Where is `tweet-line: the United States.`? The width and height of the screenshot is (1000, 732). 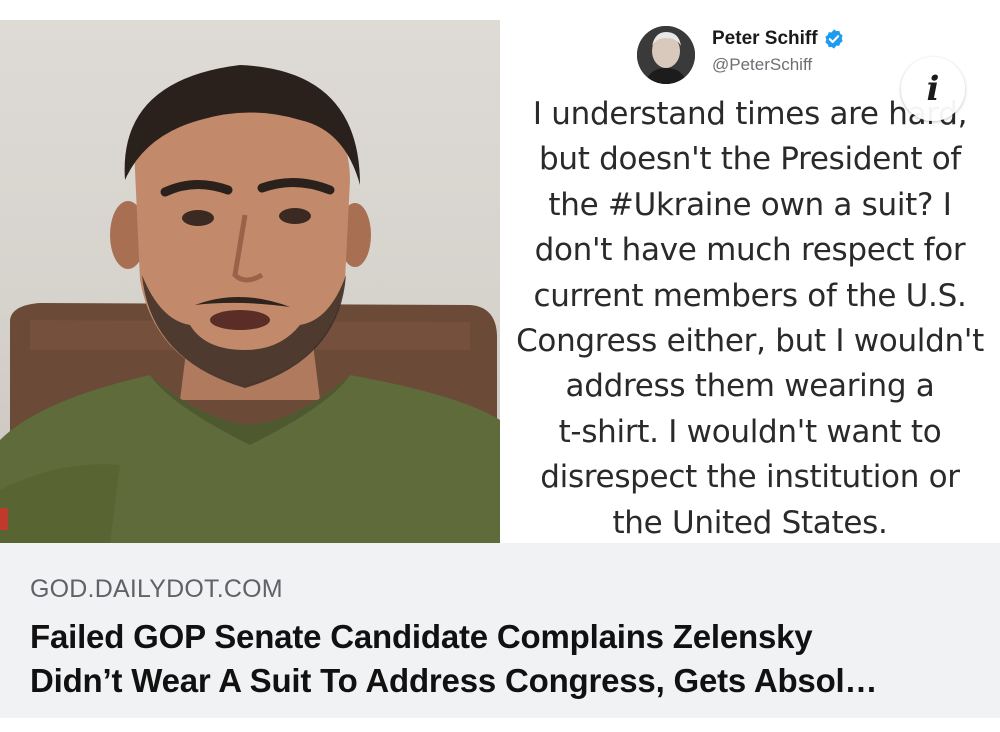
tweet-line: the United States. is located at coordinates (750, 522).